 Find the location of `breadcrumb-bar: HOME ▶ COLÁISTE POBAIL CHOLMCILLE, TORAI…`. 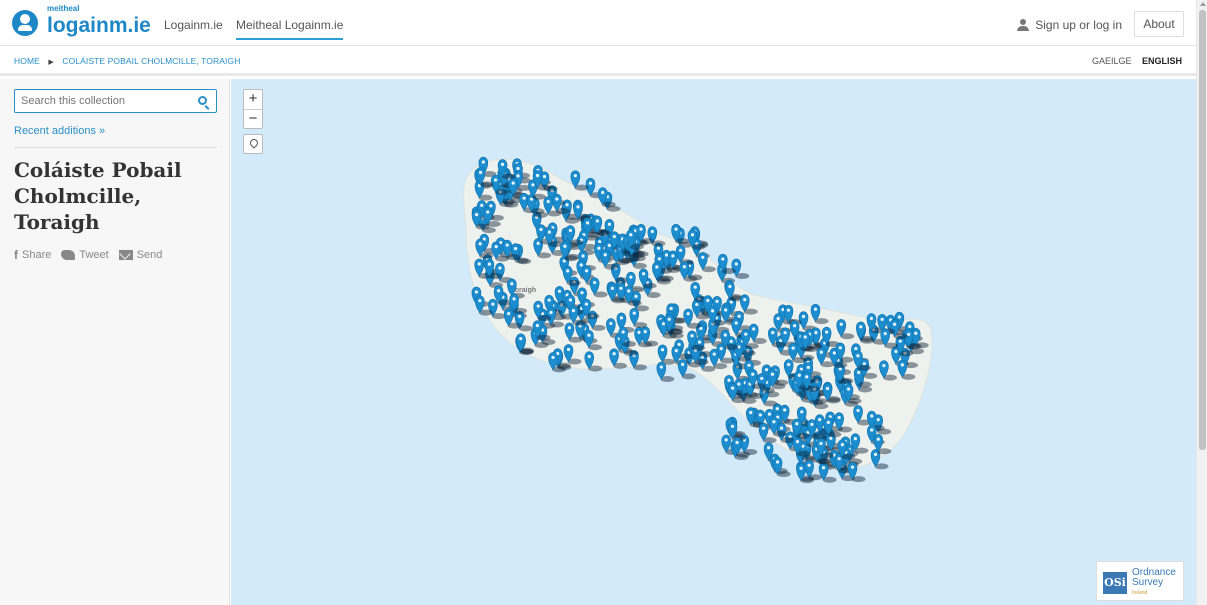

breadcrumb-bar: HOME ▶ COLÁISTE POBAIL CHOLMCILLE, TORAI… is located at coordinates (598, 61).